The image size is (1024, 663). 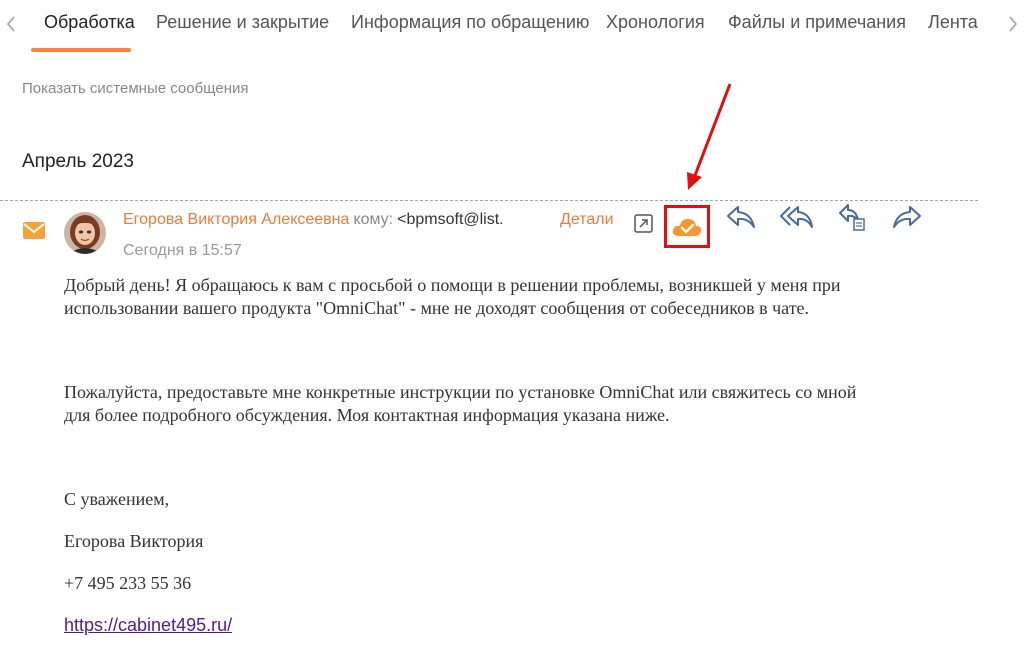 What do you see at coordinates (128, 583) in the screenshot?
I see `phone-number: +7 495 233 55 36` at bounding box center [128, 583].